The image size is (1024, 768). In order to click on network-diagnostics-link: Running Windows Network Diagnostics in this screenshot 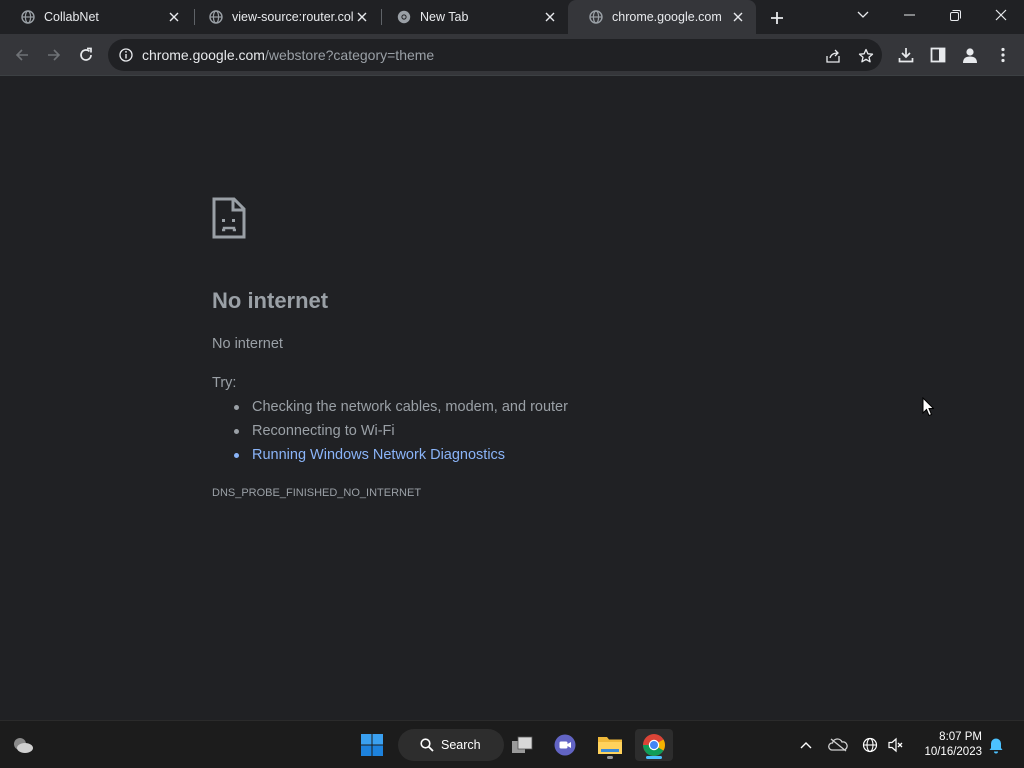, I will do `click(401, 455)`.